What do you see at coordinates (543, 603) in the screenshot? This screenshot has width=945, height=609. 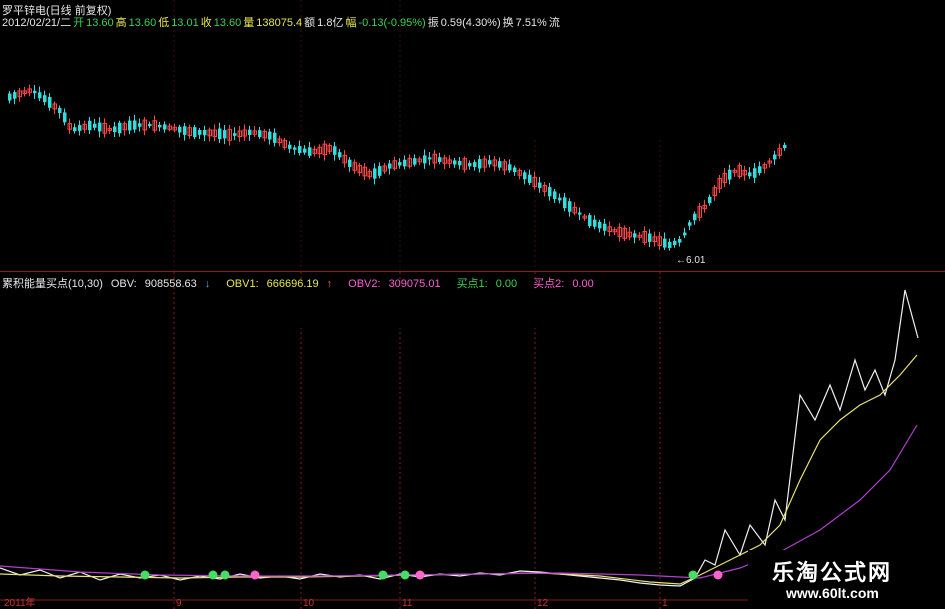 I see `x-axis-label-12: 12` at bounding box center [543, 603].